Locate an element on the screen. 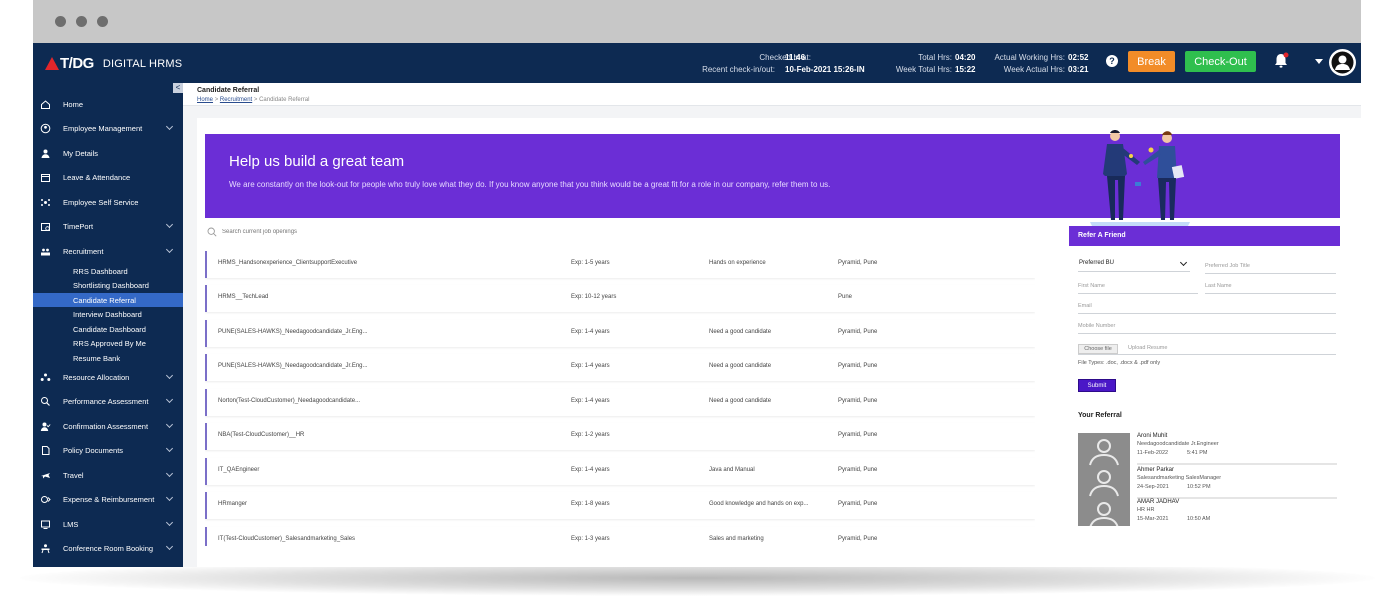 Image resolution: width=1395 pixels, height=604 pixels. sidebar-item-conference-room-booking: Conference Room Booking is located at coordinates (108, 548).